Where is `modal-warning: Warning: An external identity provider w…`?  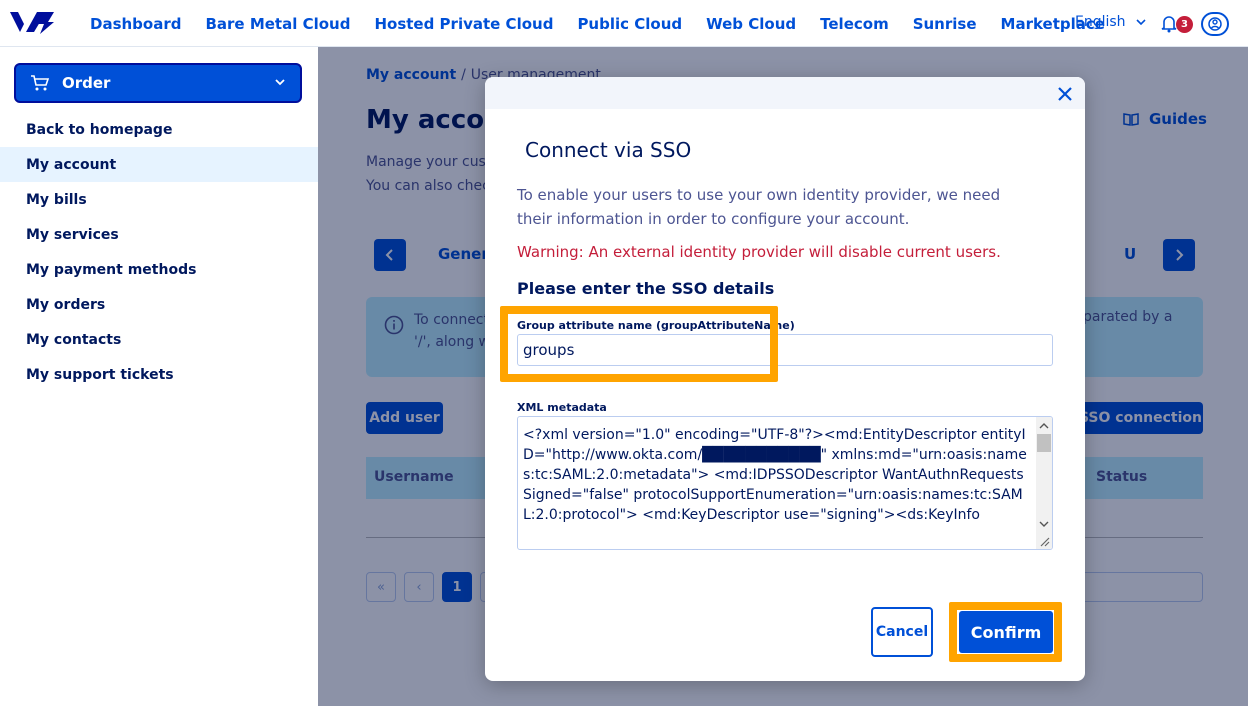
modal-warning: Warning: An external identity provider w… is located at coordinates (759, 252).